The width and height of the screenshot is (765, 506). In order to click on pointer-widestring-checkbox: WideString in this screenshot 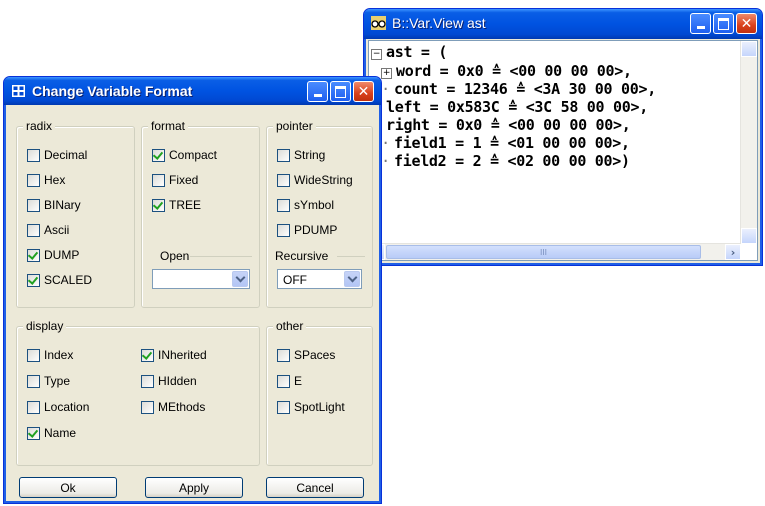, I will do `click(315, 180)`.